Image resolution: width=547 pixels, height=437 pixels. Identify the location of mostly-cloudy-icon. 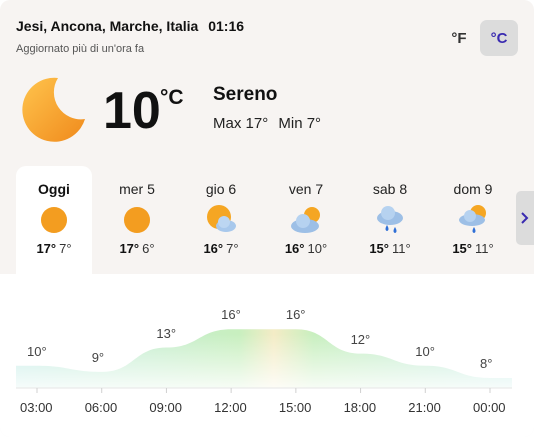
(305, 220).